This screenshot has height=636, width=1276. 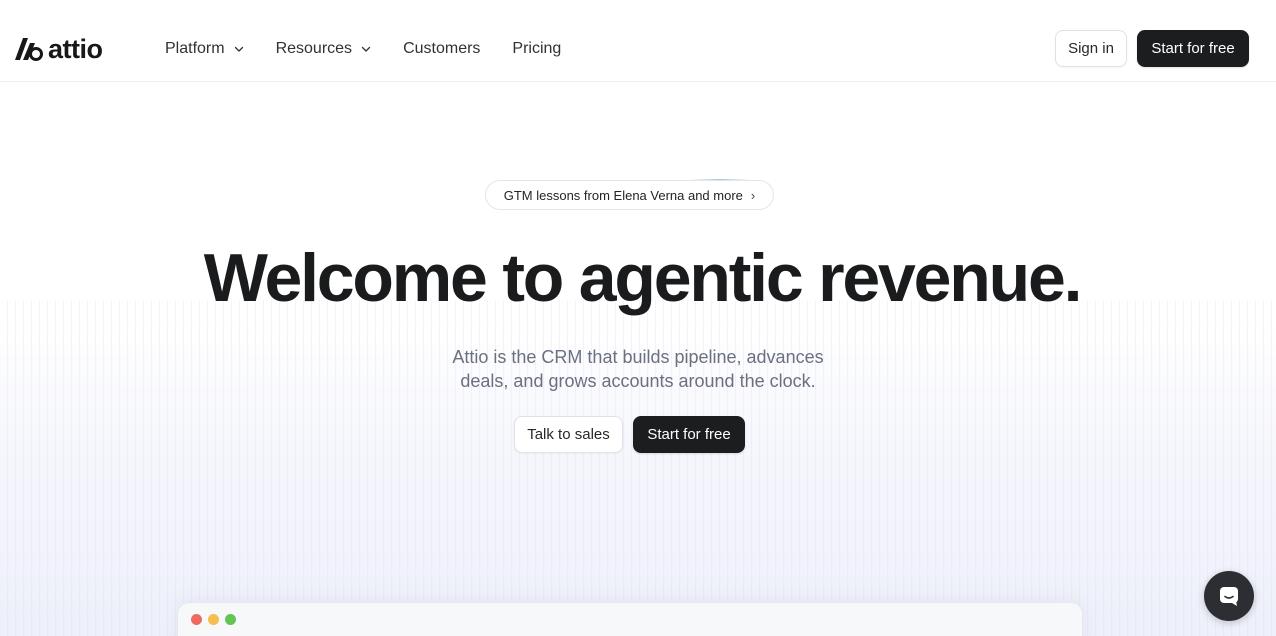 I want to click on nav-item-label: Resources, so click(x=314, y=48).